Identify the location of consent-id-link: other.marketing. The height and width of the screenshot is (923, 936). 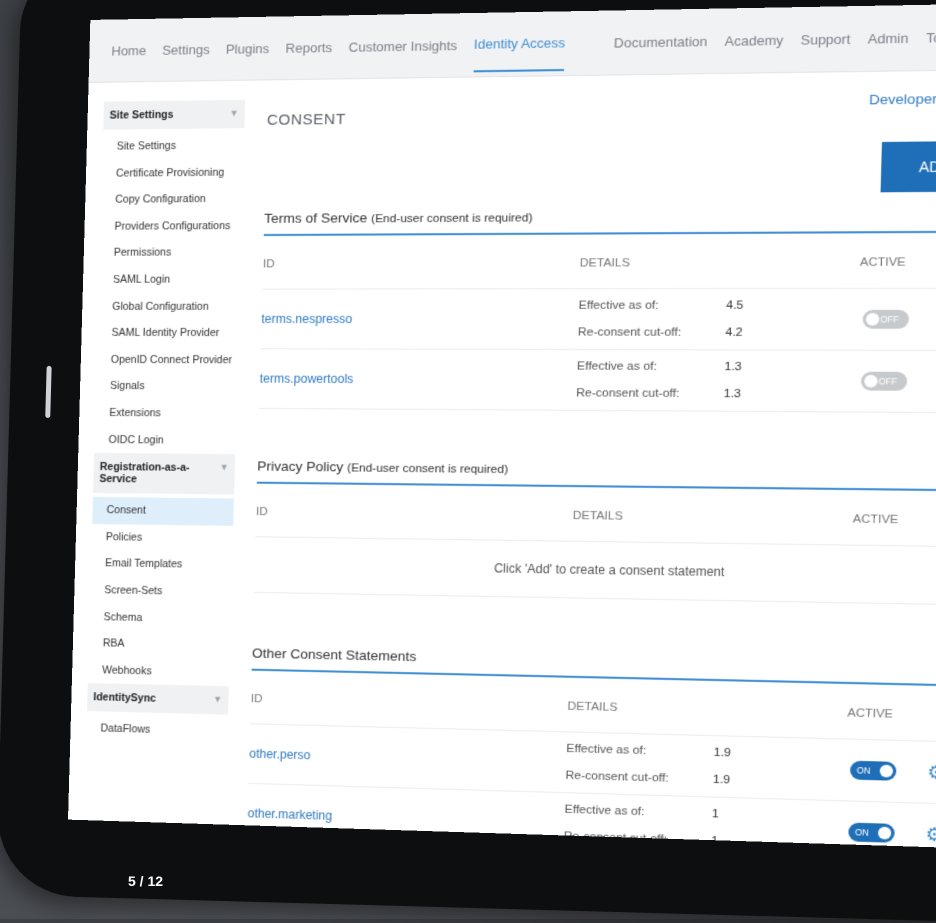
(405, 818).